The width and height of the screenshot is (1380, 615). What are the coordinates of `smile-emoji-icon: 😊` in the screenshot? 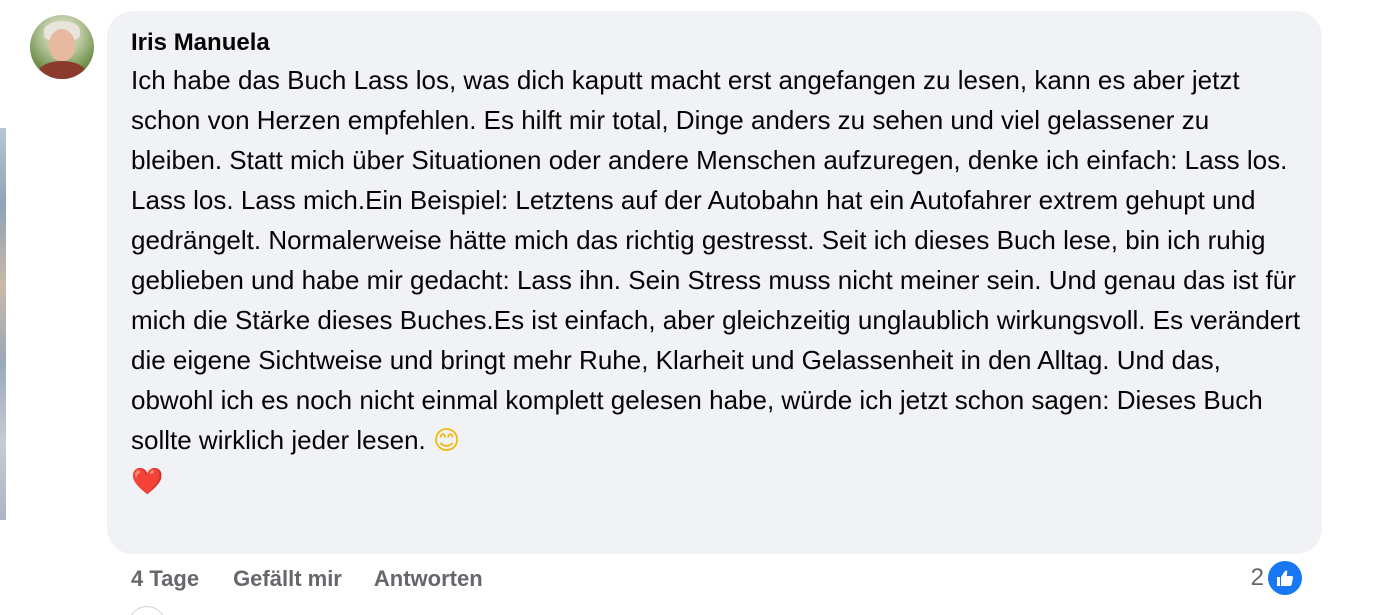 It's located at (447, 441).